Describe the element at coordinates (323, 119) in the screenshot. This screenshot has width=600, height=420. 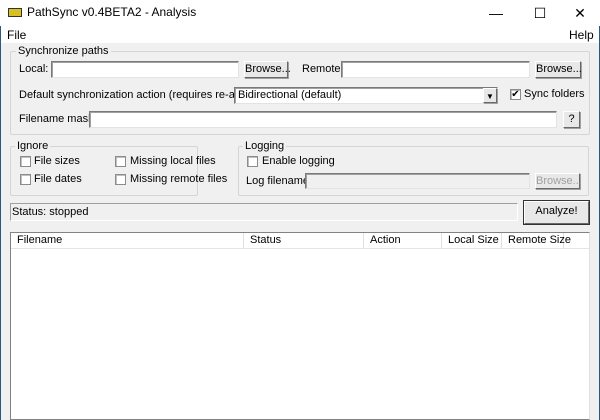
I see `filename-mask-input` at that location.